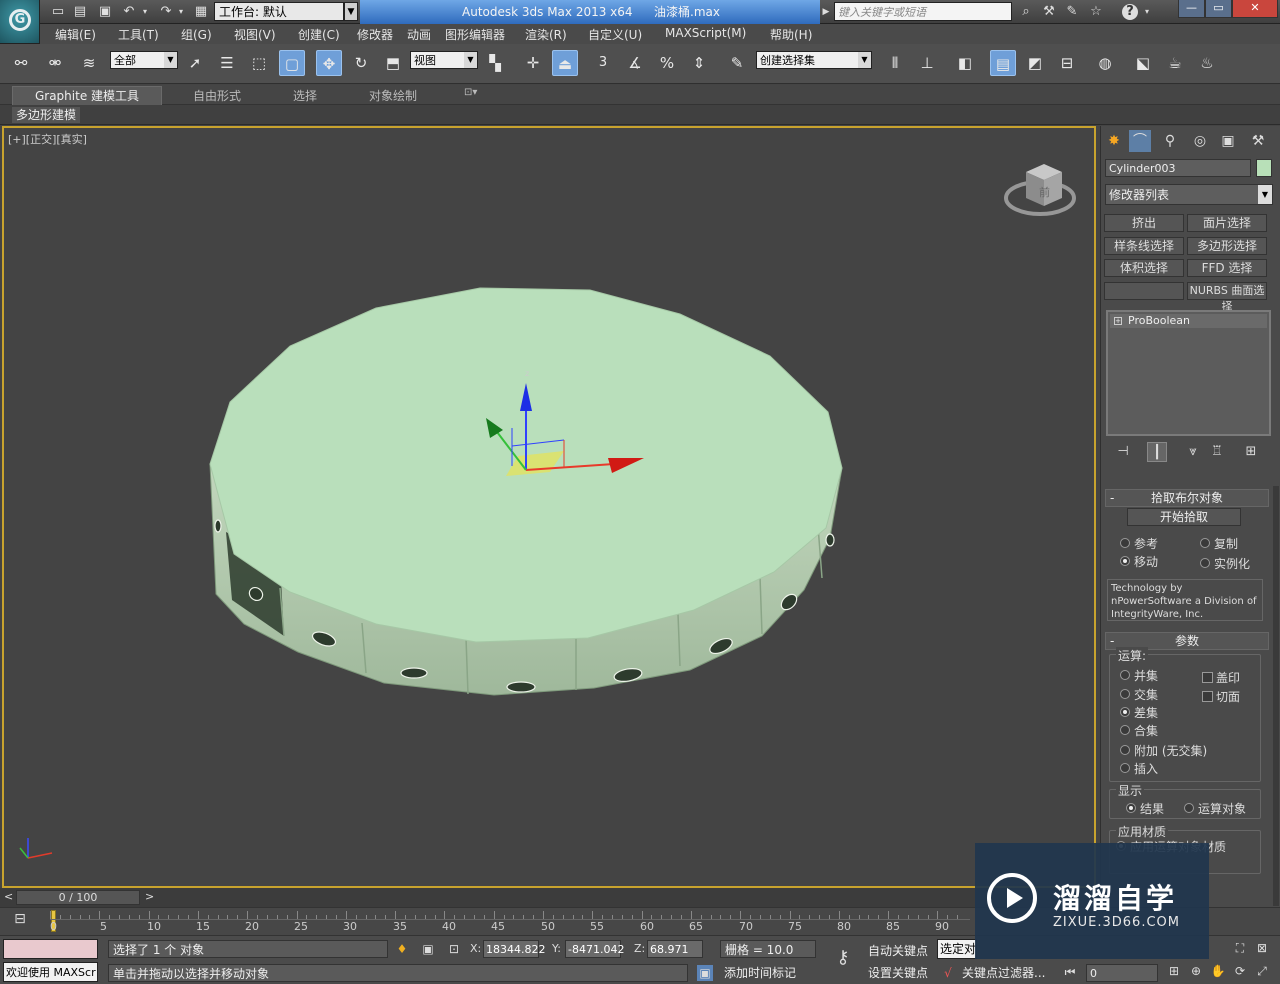 The width and height of the screenshot is (1280, 984). What do you see at coordinates (46, 115) in the screenshot?
I see `polygon-modeling-panel: 多边形建模` at bounding box center [46, 115].